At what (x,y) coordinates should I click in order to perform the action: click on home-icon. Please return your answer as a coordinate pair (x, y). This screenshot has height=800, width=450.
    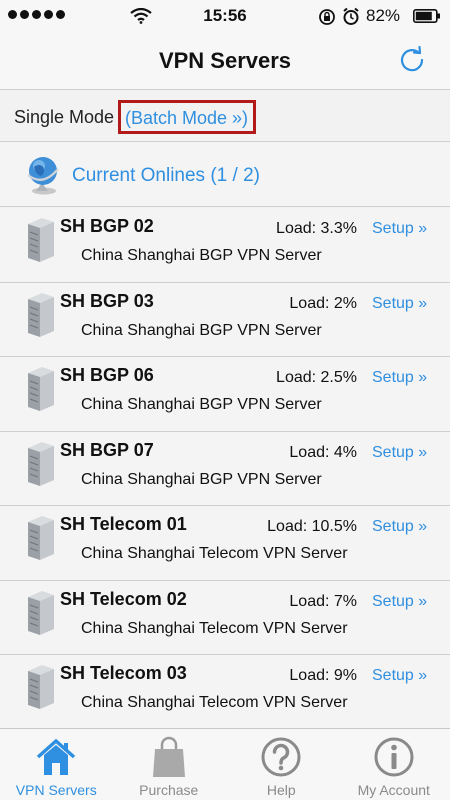
    Looking at the image, I should click on (56, 757).